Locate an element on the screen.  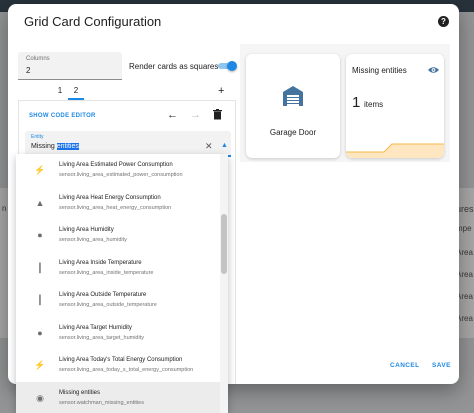
history-graph is located at coordinates (395, 150).